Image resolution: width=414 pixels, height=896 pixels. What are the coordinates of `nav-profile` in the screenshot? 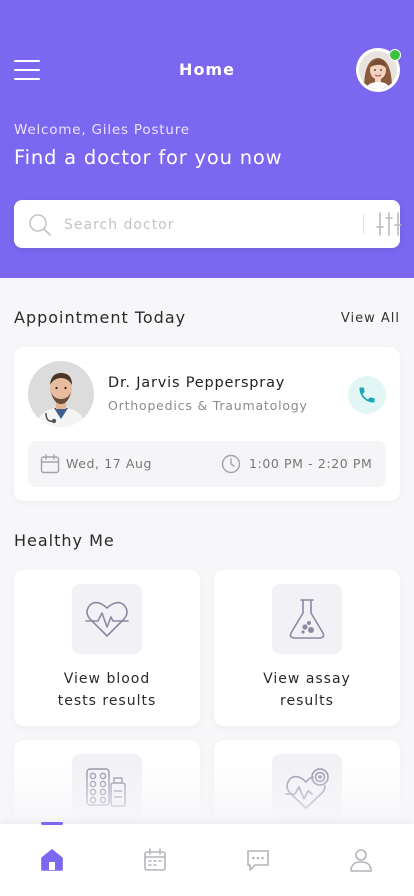 It's located at (360, 860).